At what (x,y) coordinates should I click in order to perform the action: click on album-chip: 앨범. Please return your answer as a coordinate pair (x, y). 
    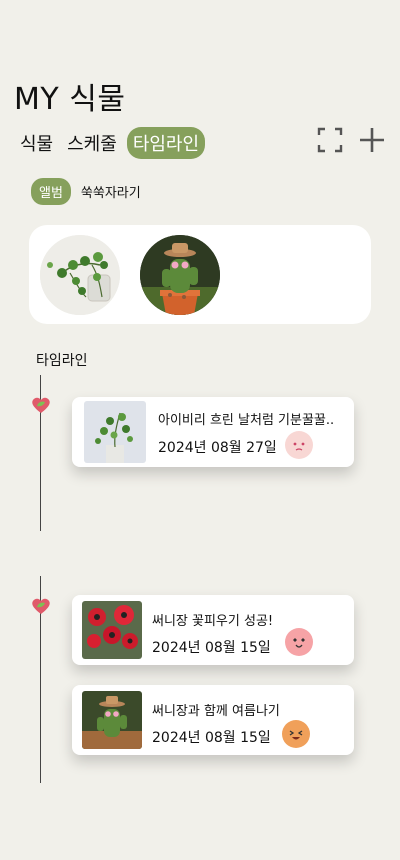
    Looking at the image, I should click on (51, 191).